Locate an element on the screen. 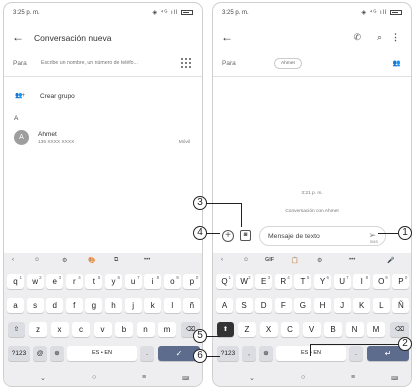 The image size is (412, 389). key-w: w2 is located at coordinates (35, 281).